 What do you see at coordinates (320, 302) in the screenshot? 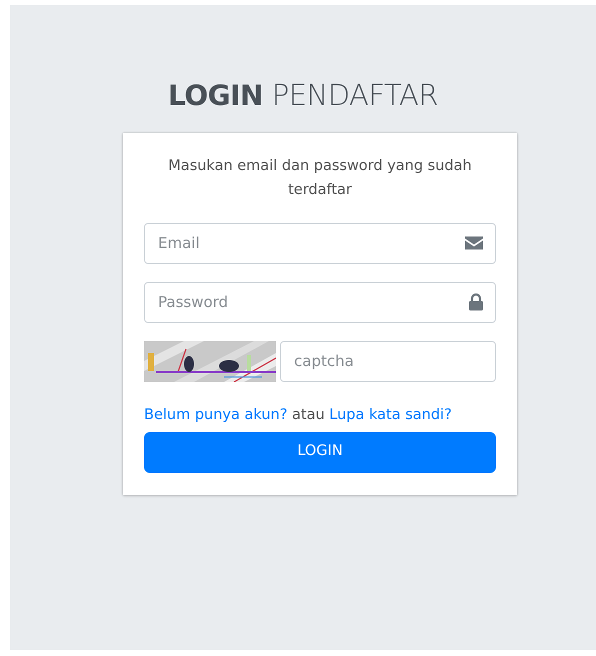
I see `password-field: Password` at bounding box center [320, 302].